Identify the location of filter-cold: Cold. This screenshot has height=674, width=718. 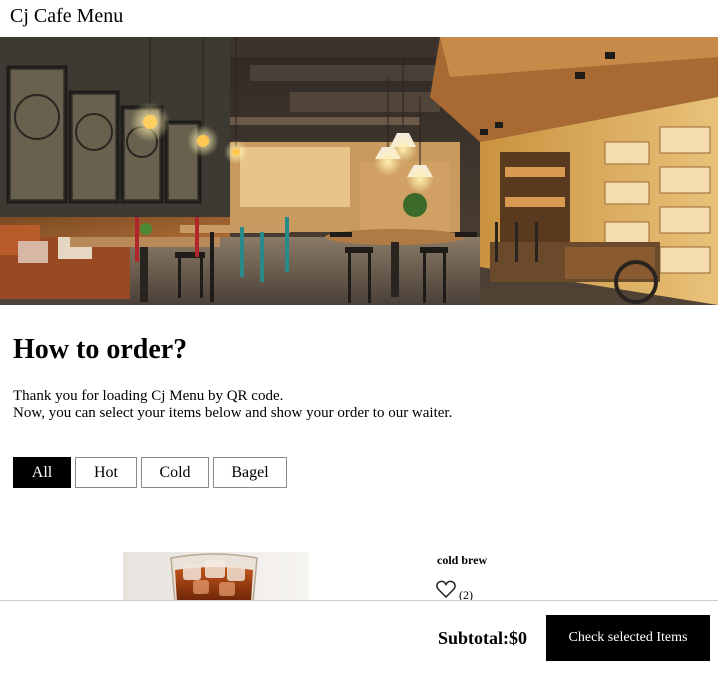
(175, 472).